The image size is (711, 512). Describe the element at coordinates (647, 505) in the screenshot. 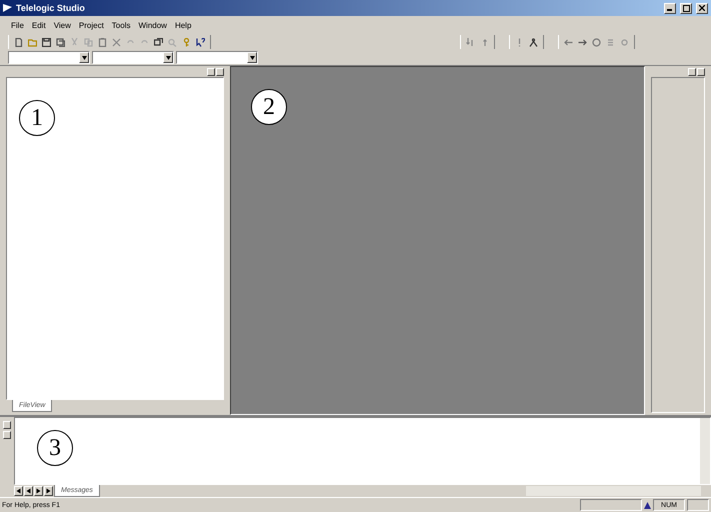

I see `triangle-icon` at that location.